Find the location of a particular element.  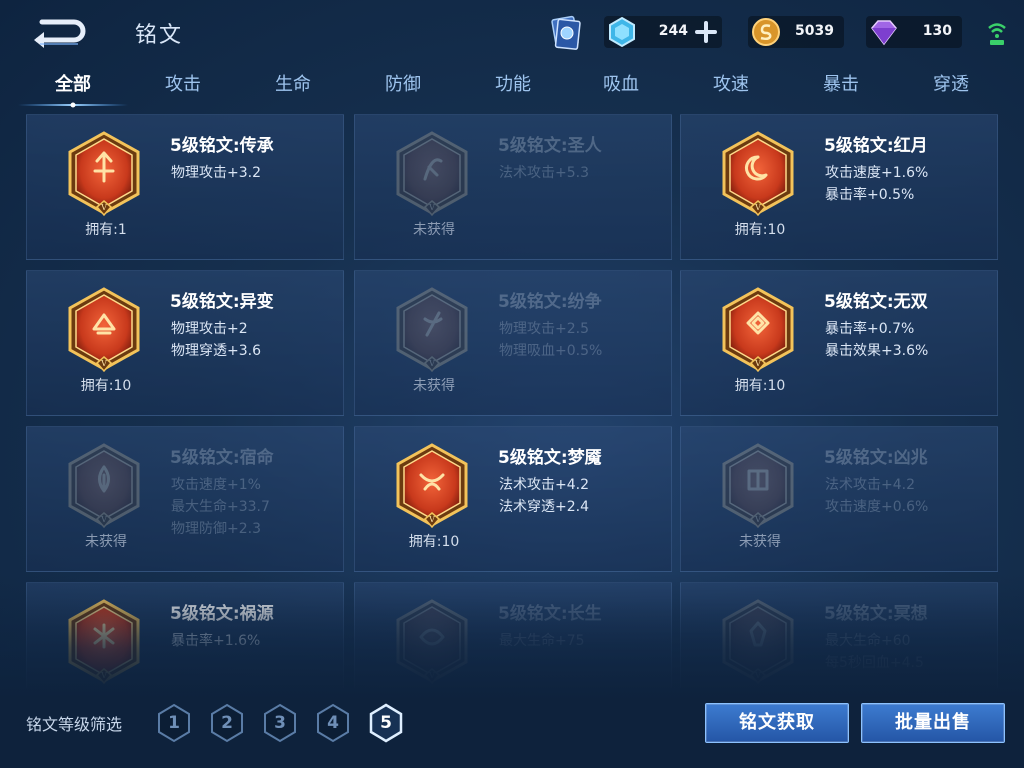

rune-attribute: 每5秒回血+4.5 is located at coordinates (874, 663).